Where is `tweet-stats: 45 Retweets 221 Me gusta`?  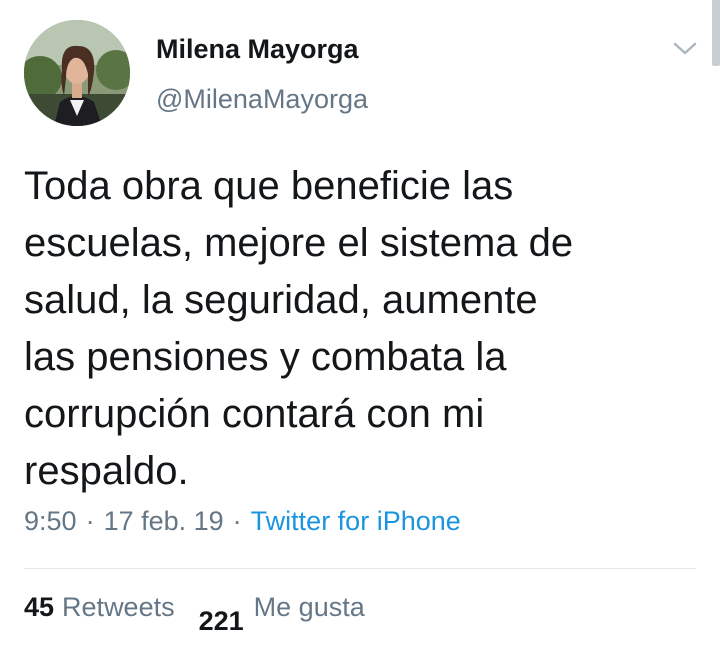
tweet-stats: 45 Retweets 221 Me gusta is located at coordinates (194, 620).